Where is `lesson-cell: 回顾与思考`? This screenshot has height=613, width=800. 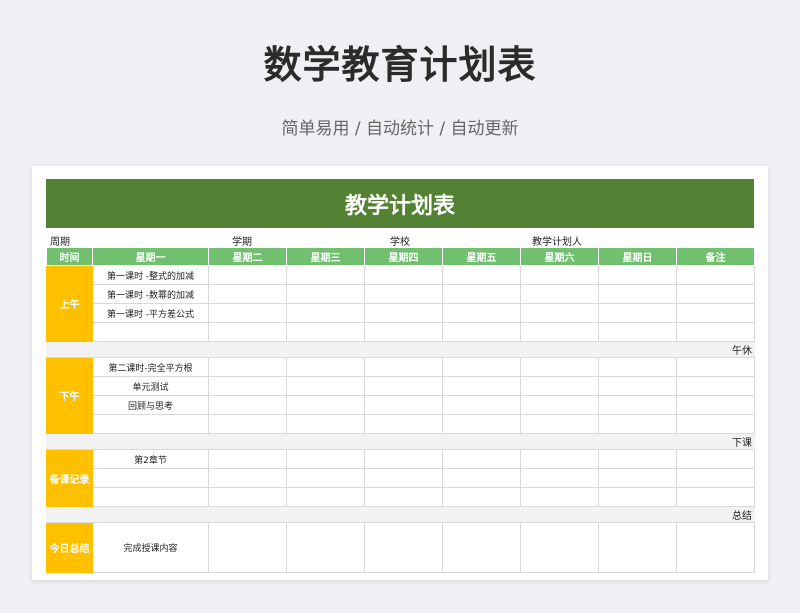
lesson-cell: 回顾与思考 is located at coordinates (150, 405).